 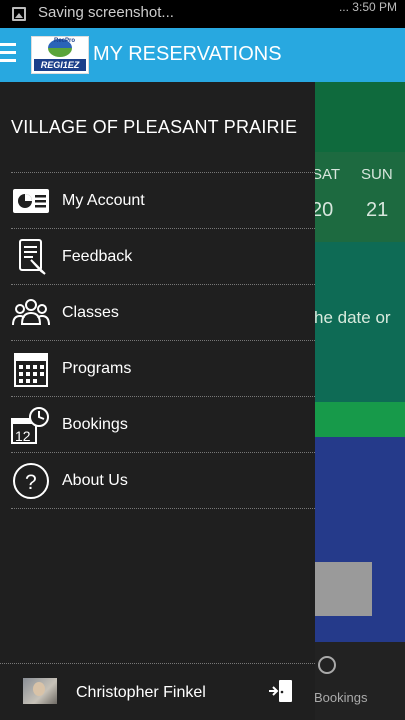 I want to click on menu-item-label: Classes, so click(x=90, y=312).